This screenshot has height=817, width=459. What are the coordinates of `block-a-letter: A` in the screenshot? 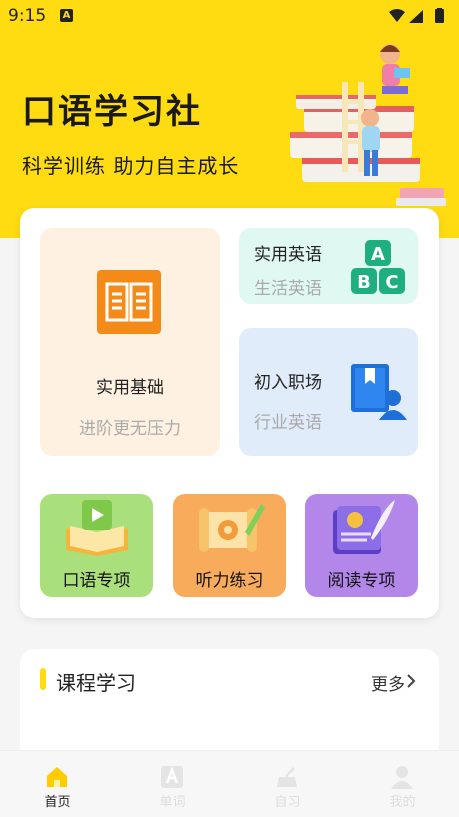 It's located at (378, 254).